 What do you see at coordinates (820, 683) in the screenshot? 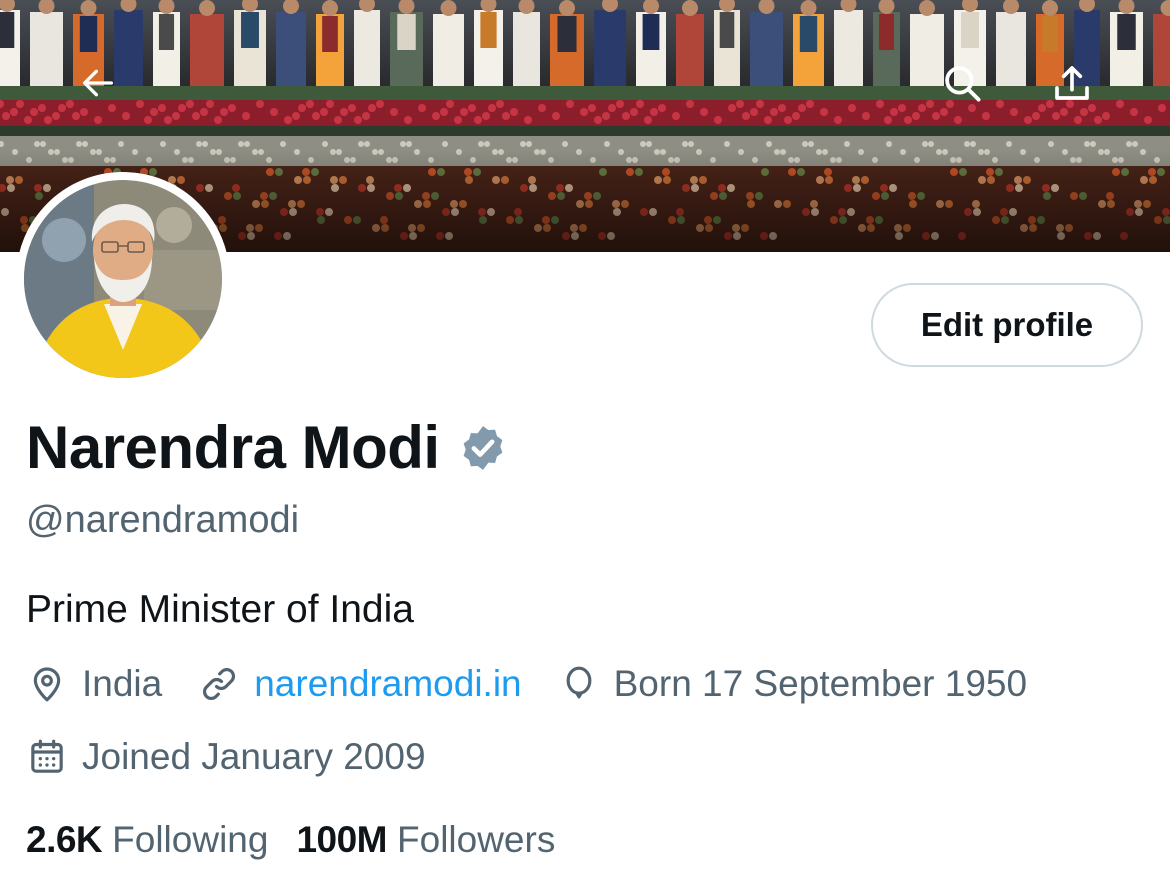
I see `birthday-text: Born 17 September 1950` at bounding box center [820, 683].